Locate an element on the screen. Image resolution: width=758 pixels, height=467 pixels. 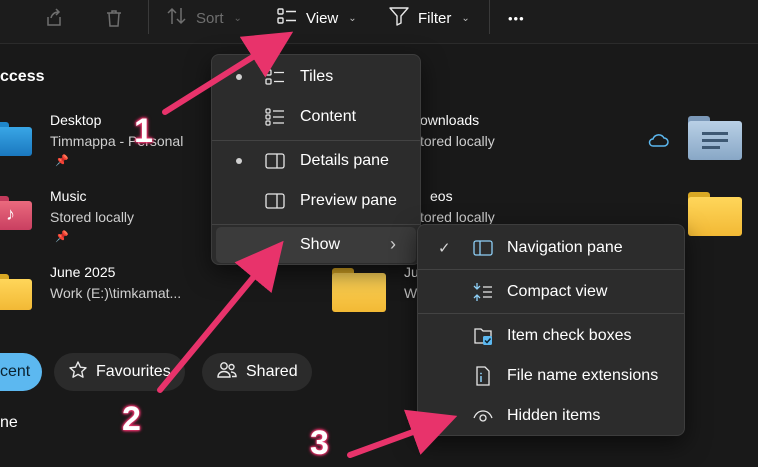
annotation-number-2: 2 is located at coordinates (131, 419).